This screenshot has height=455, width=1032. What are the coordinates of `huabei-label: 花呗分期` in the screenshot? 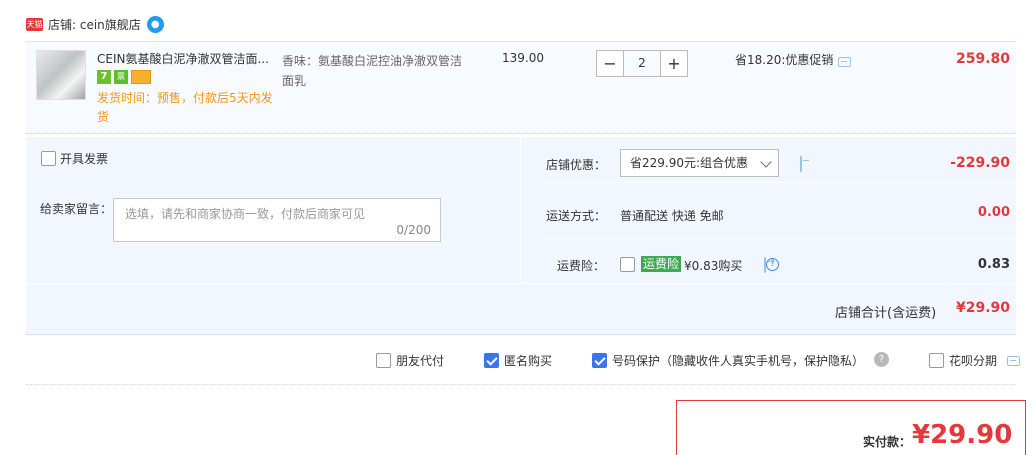 It's located at (973, 361).